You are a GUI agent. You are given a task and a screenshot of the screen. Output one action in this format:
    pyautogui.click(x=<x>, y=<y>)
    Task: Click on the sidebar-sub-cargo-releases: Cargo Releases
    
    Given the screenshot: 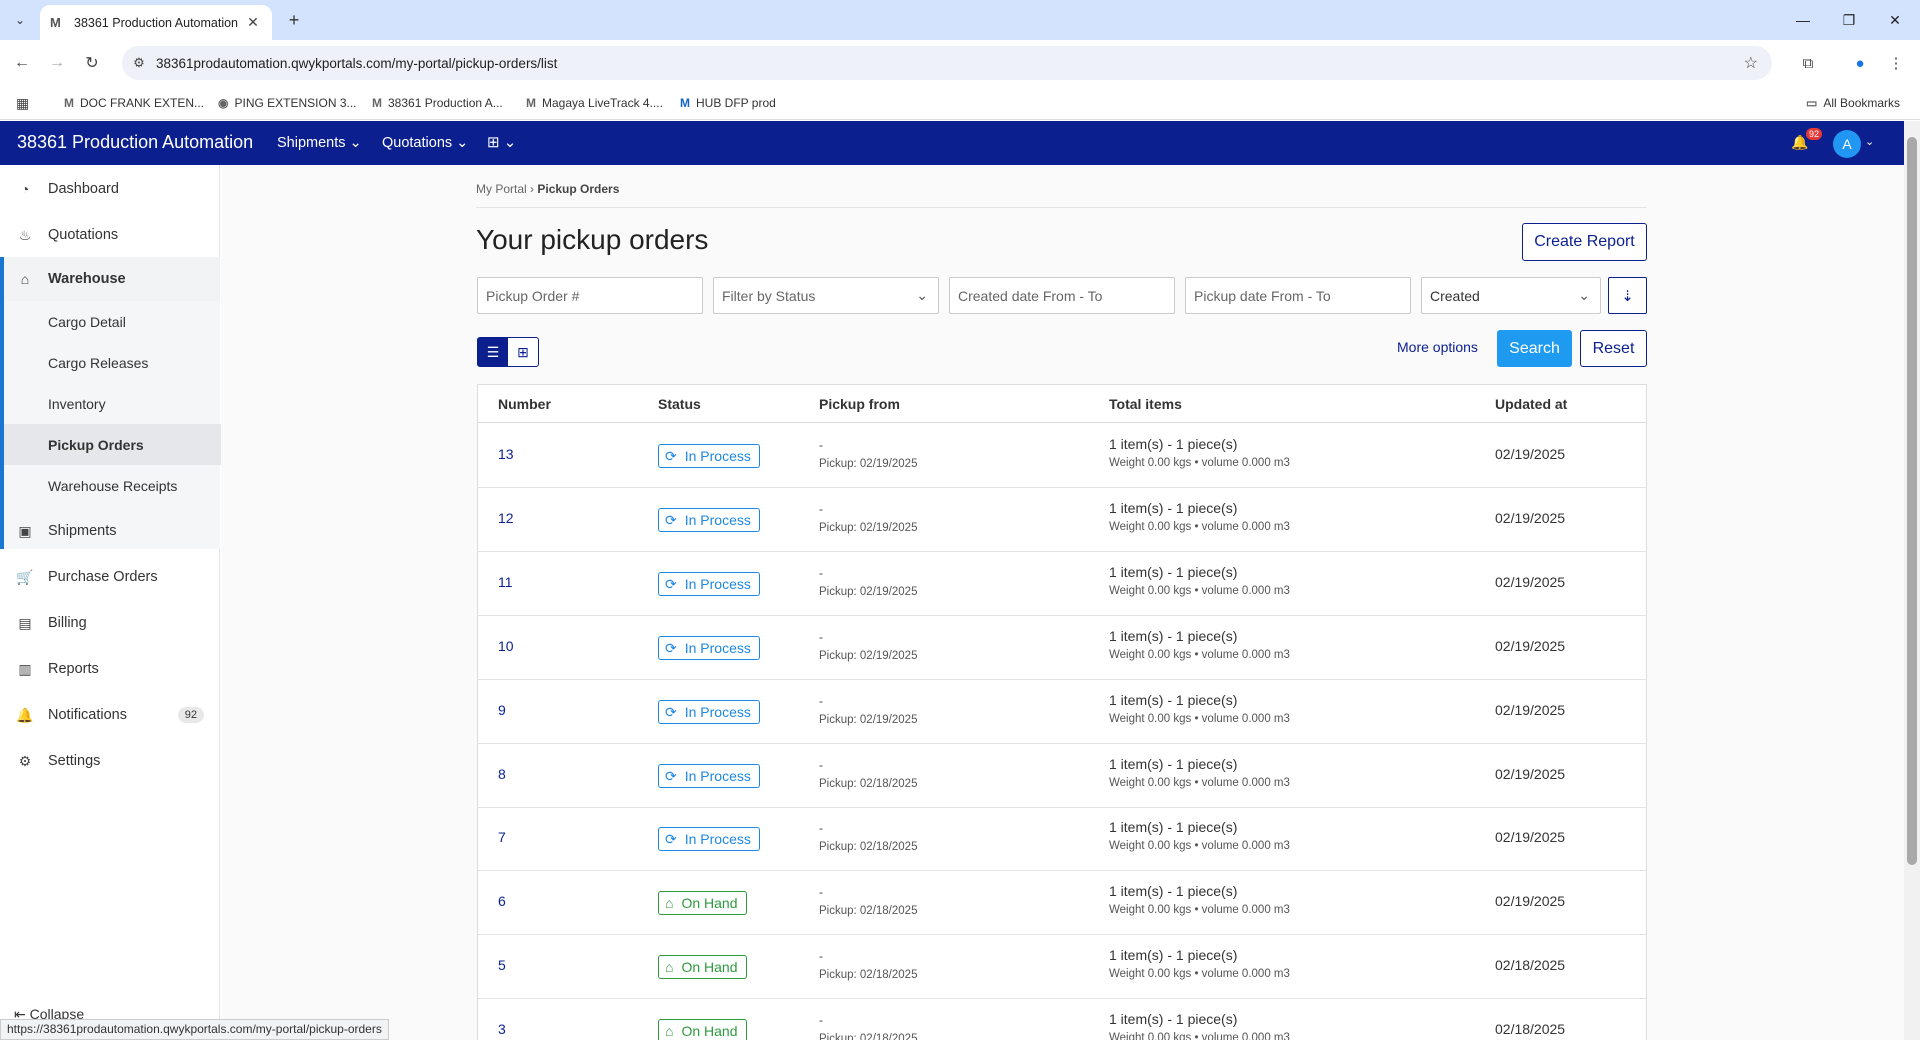 What is the action you would take?
    pyautogui.click(x=114, y=362)
    